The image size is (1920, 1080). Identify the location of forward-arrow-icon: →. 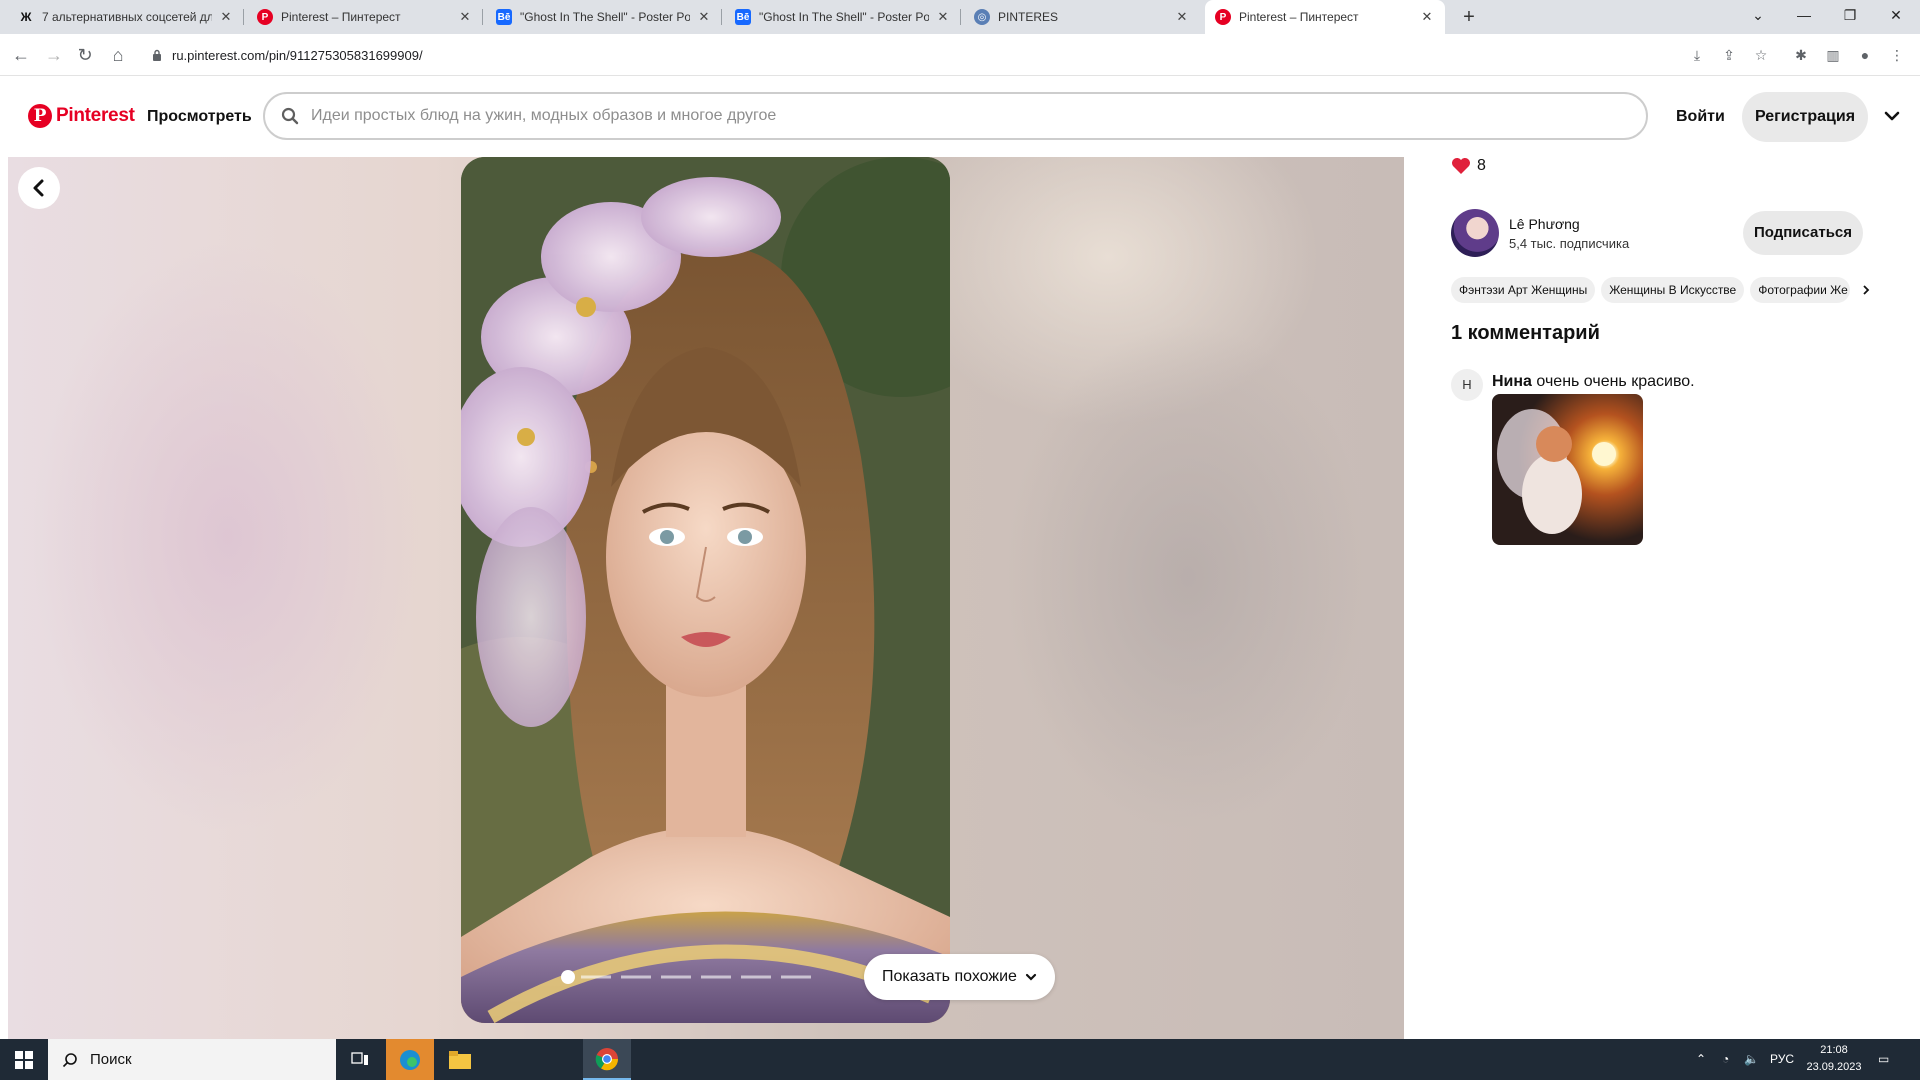
(54, 55).